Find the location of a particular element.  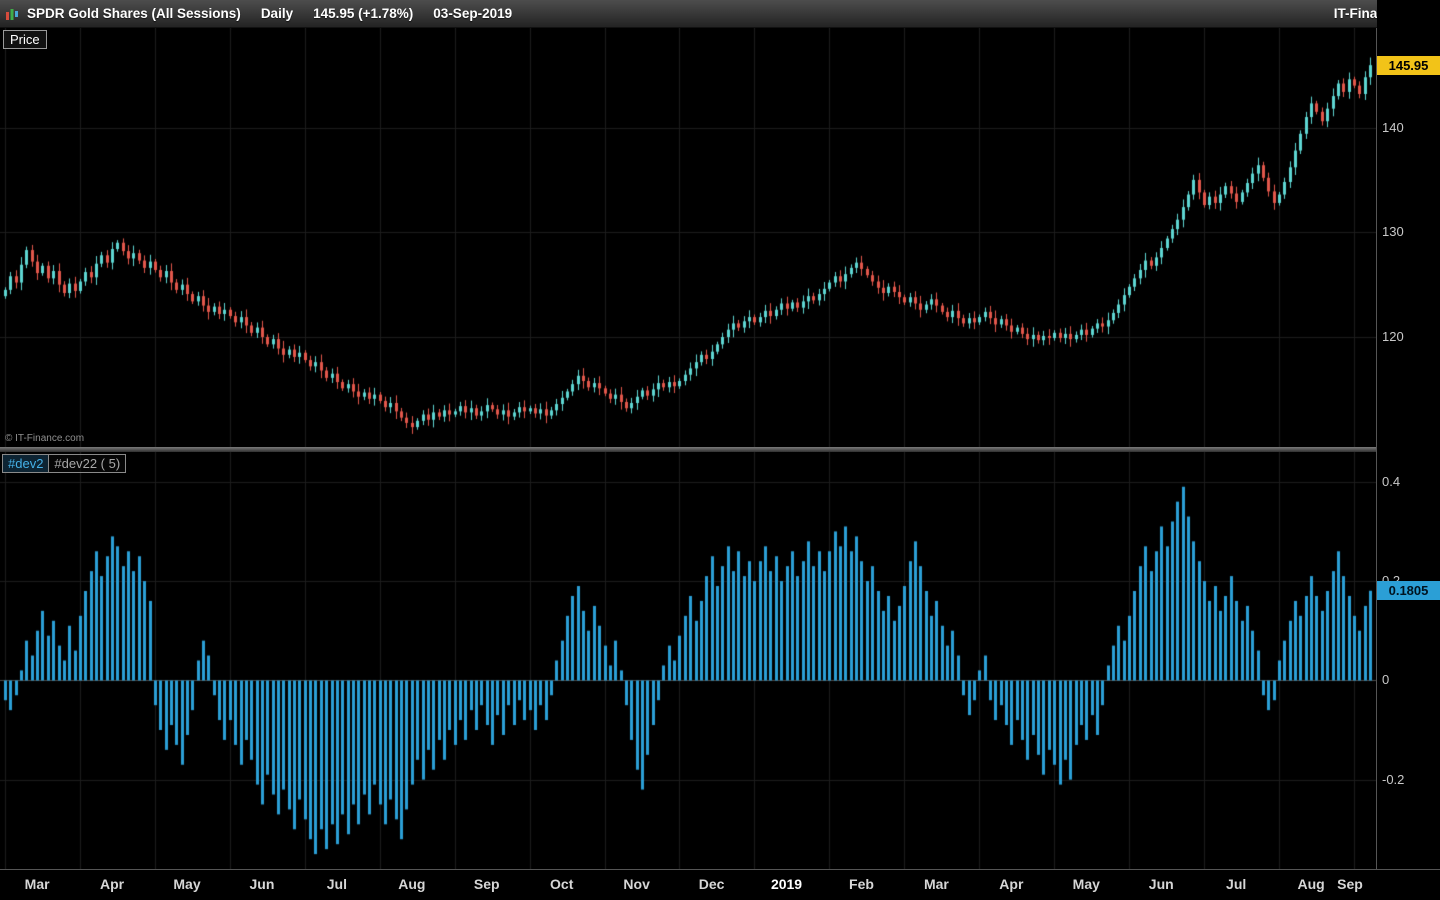

indicator-dev22-label: #dev22 ( 5) is located at coordinates (88, 463).